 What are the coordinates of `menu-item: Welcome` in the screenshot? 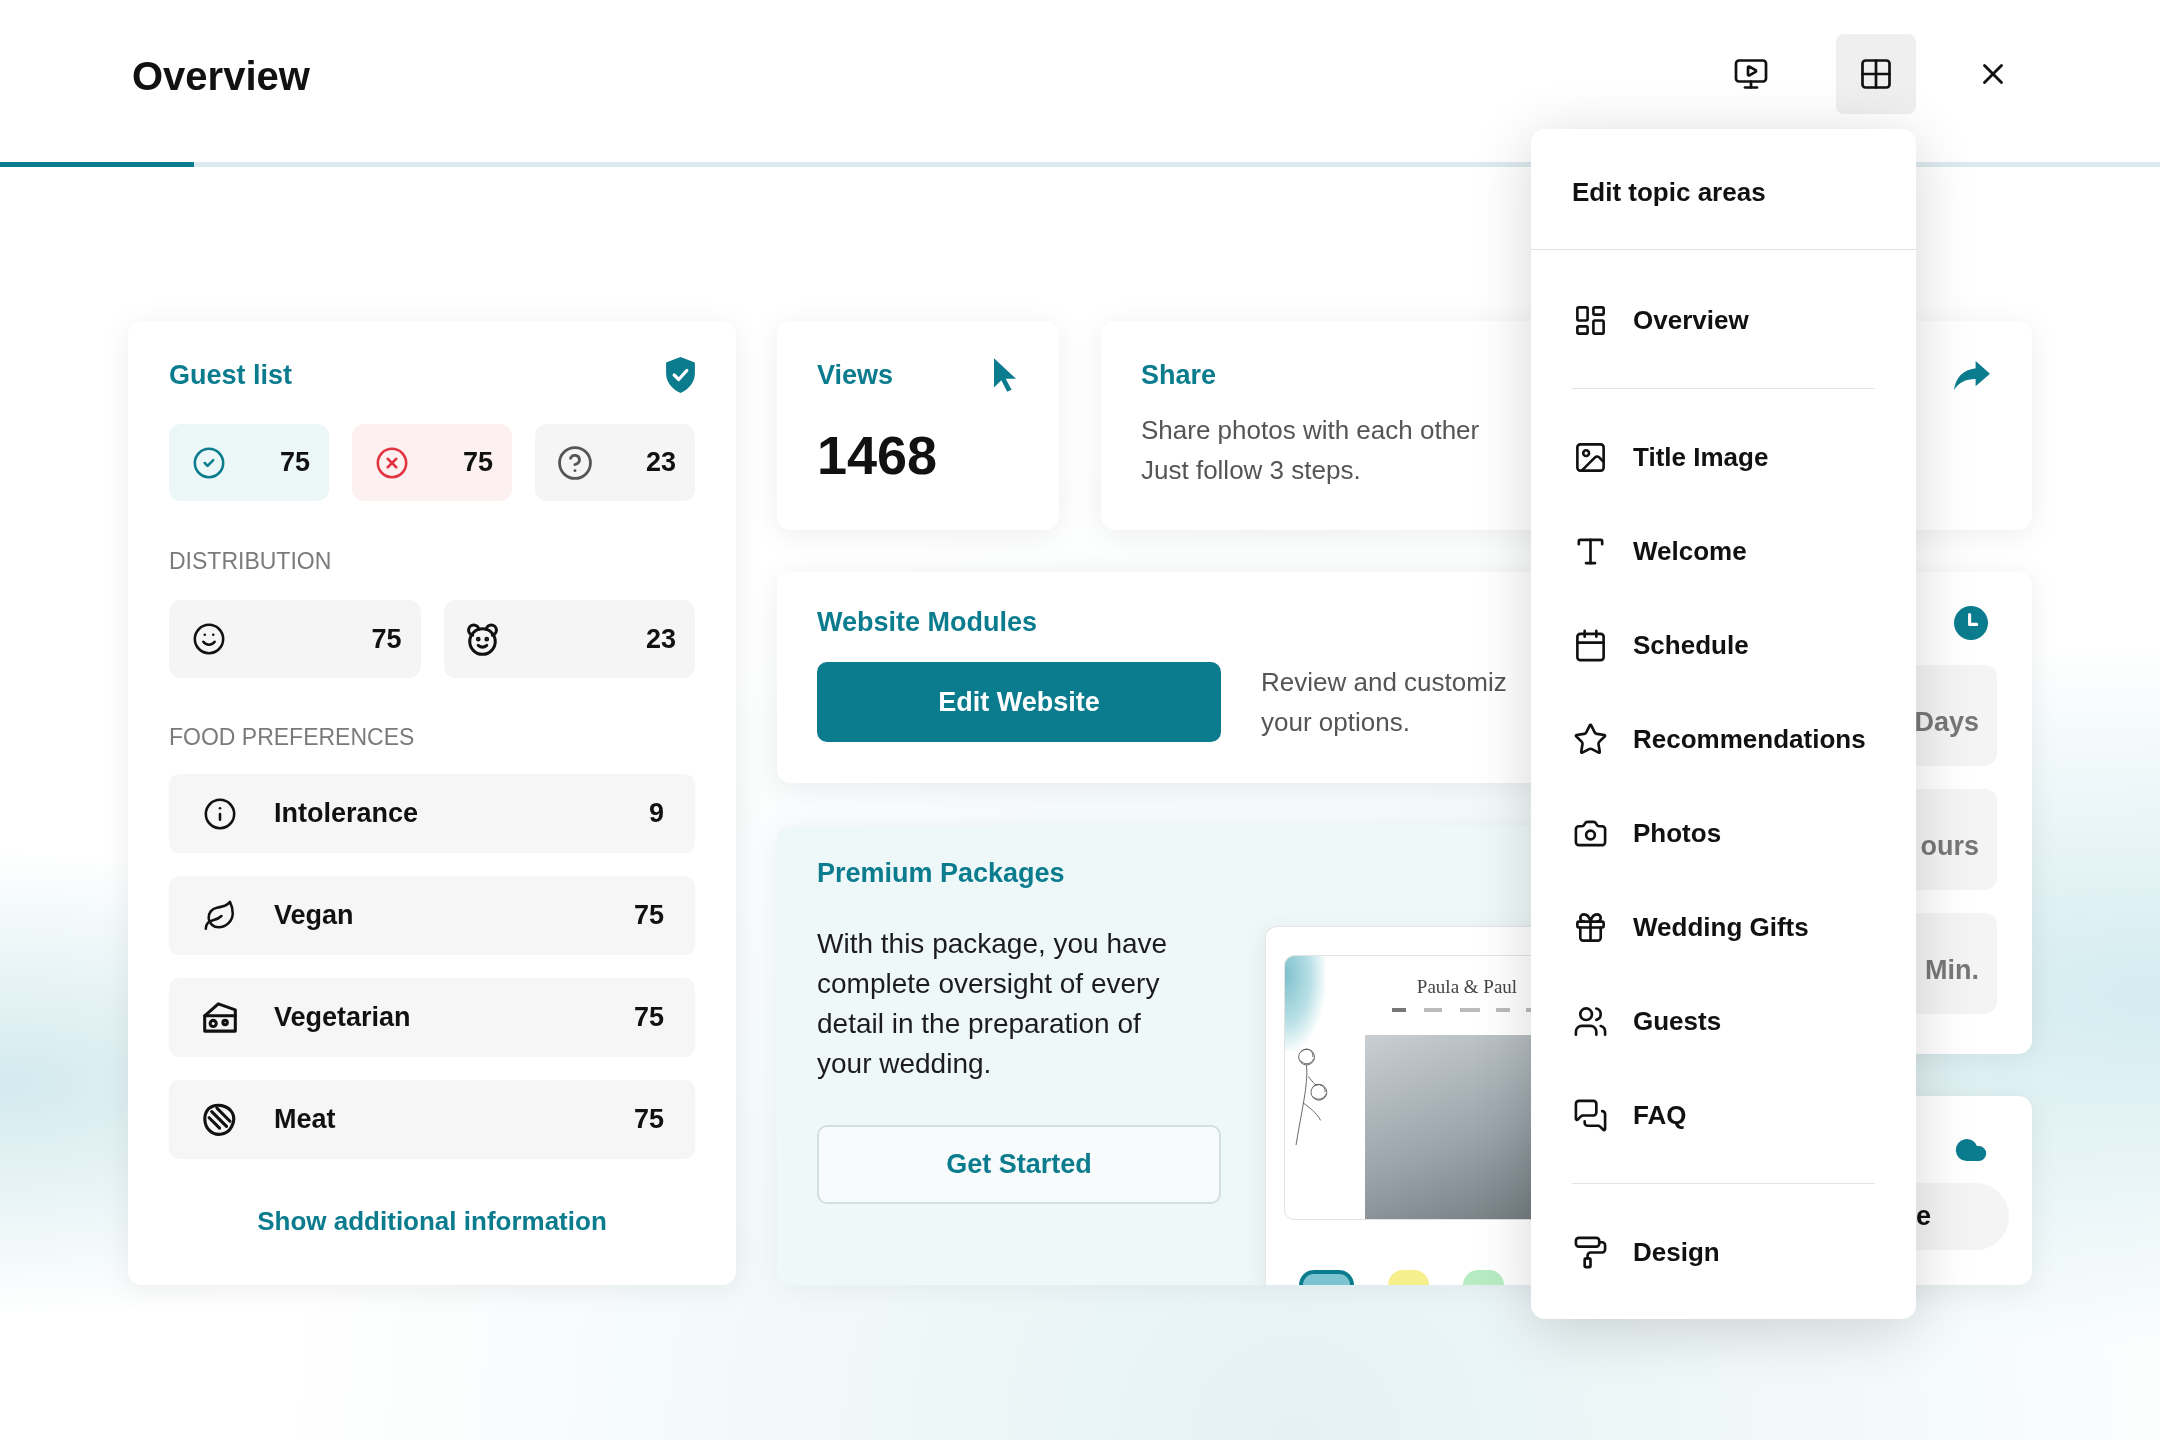 It's located at (1723, 551).